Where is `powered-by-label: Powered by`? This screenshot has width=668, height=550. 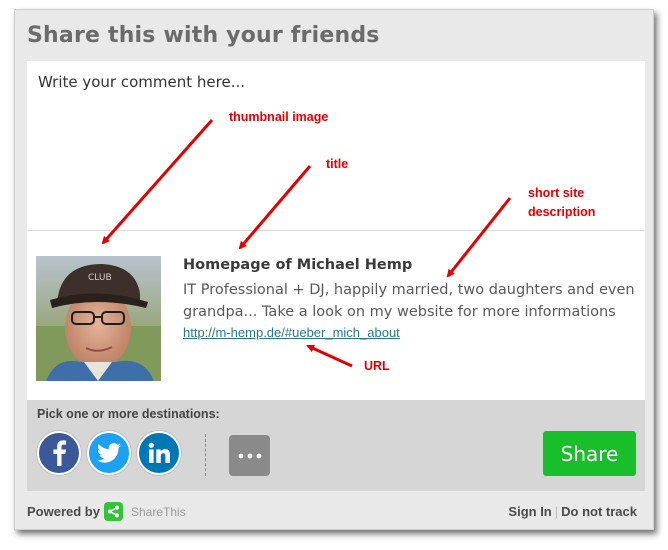
powered-by-label: Powered by is located at coordinates (63, 511).